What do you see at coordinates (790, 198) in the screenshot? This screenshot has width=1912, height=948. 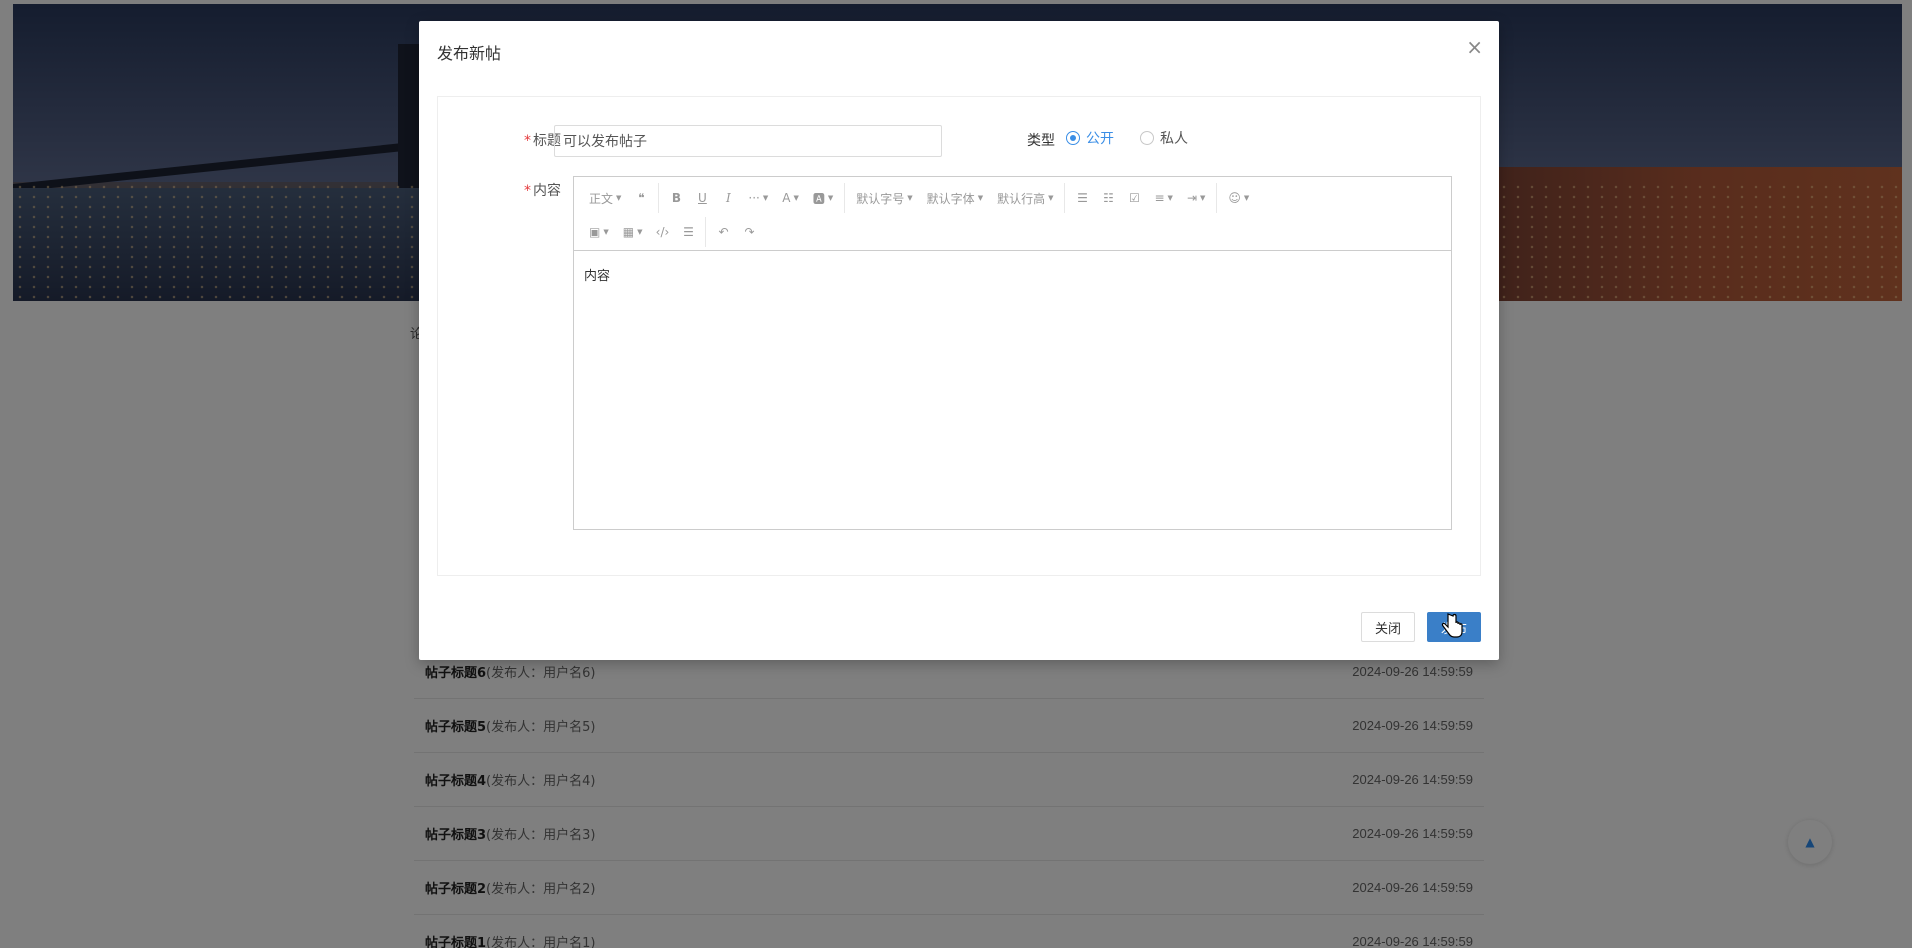 I see `font-color-button: A ▼` at bounding box center [790, 198].